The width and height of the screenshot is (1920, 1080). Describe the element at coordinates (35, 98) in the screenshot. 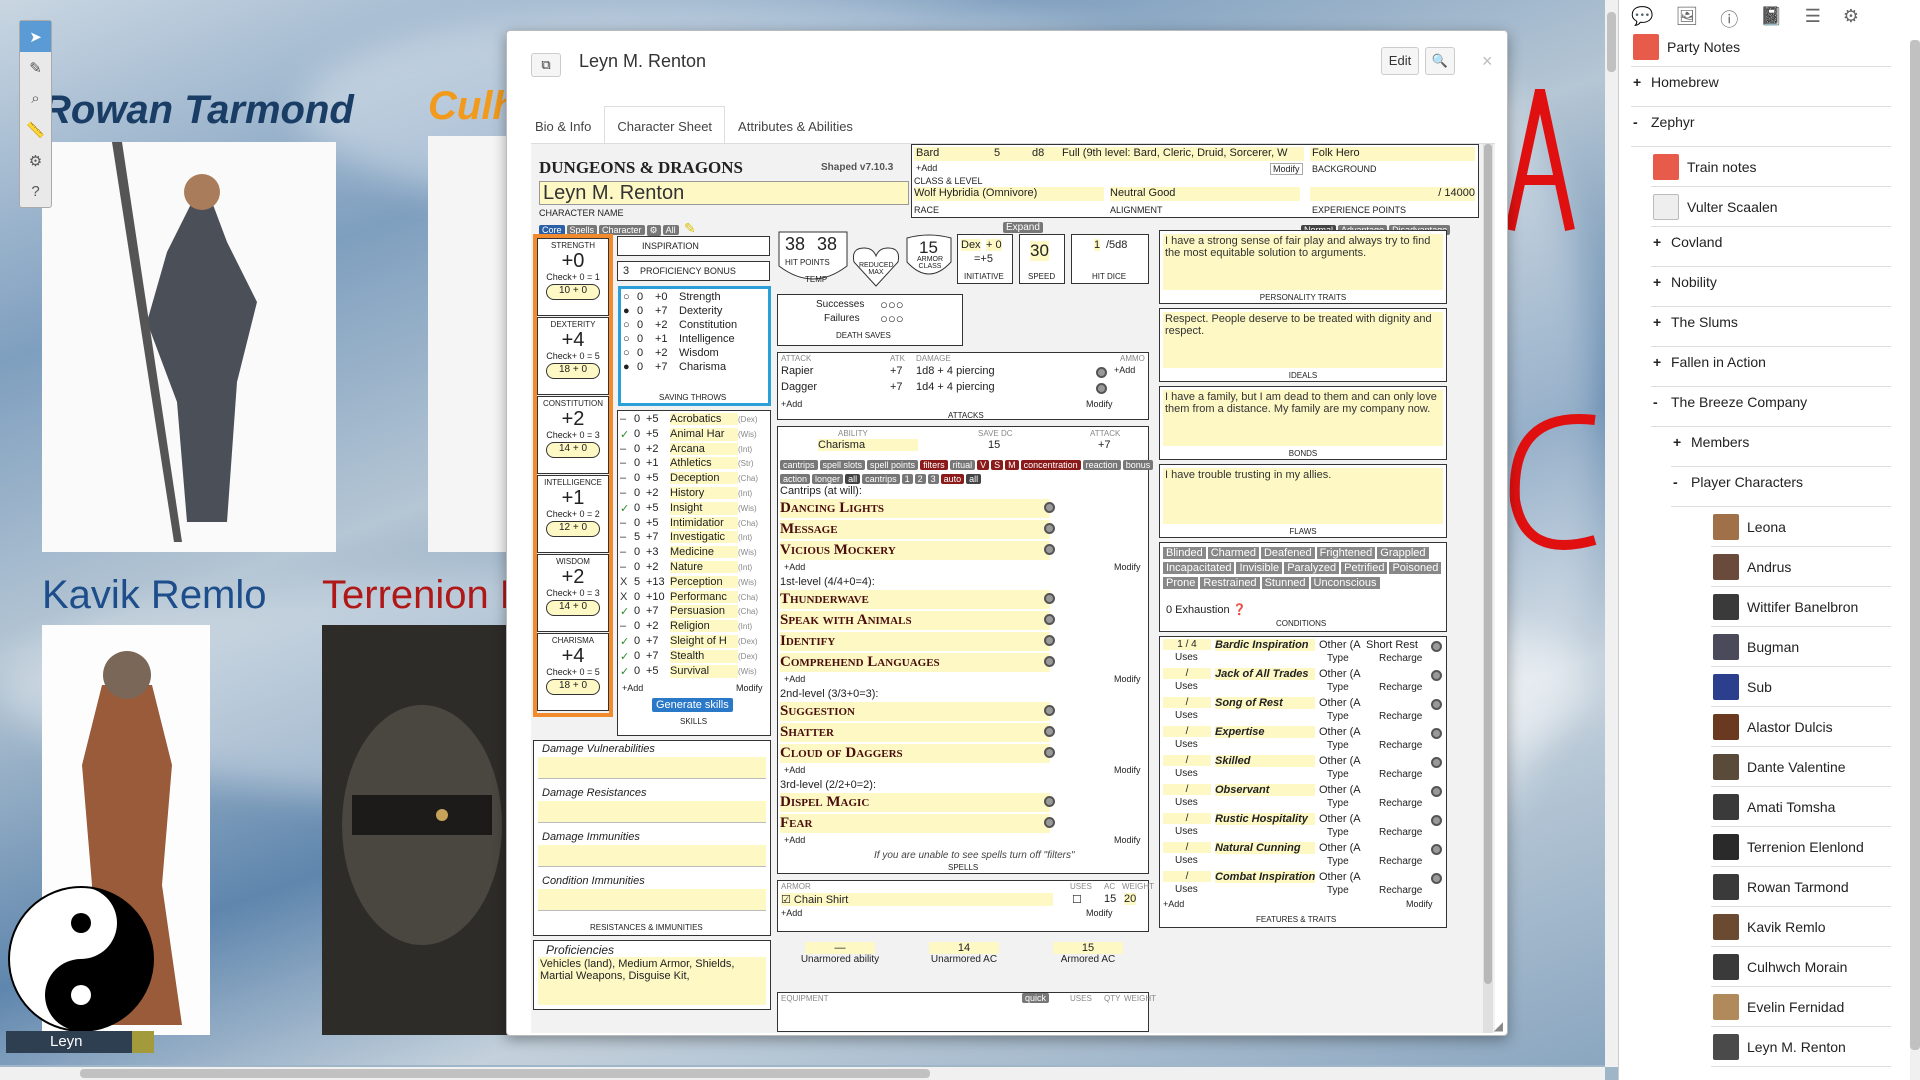

I see `zoom-icon: ⌕` at that location.